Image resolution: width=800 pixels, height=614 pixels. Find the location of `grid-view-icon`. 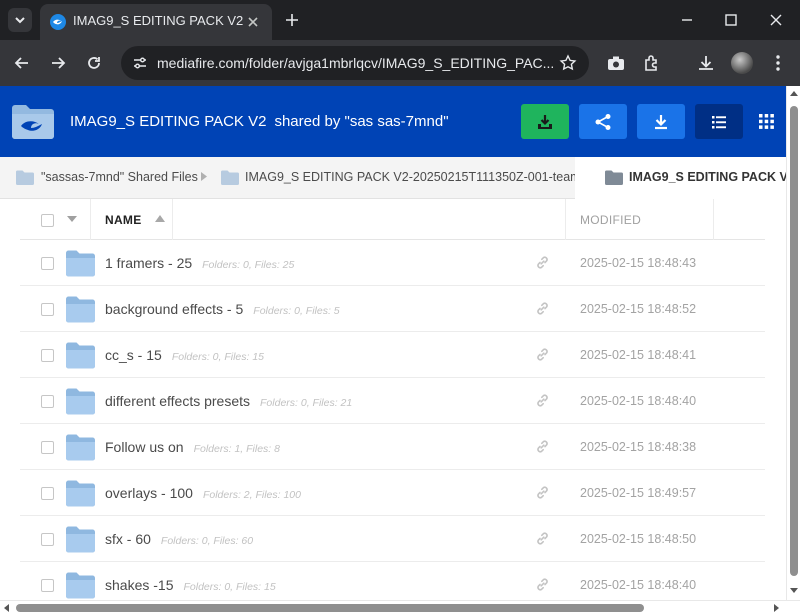

grid-view-icon is located at coordinates (766, 121).